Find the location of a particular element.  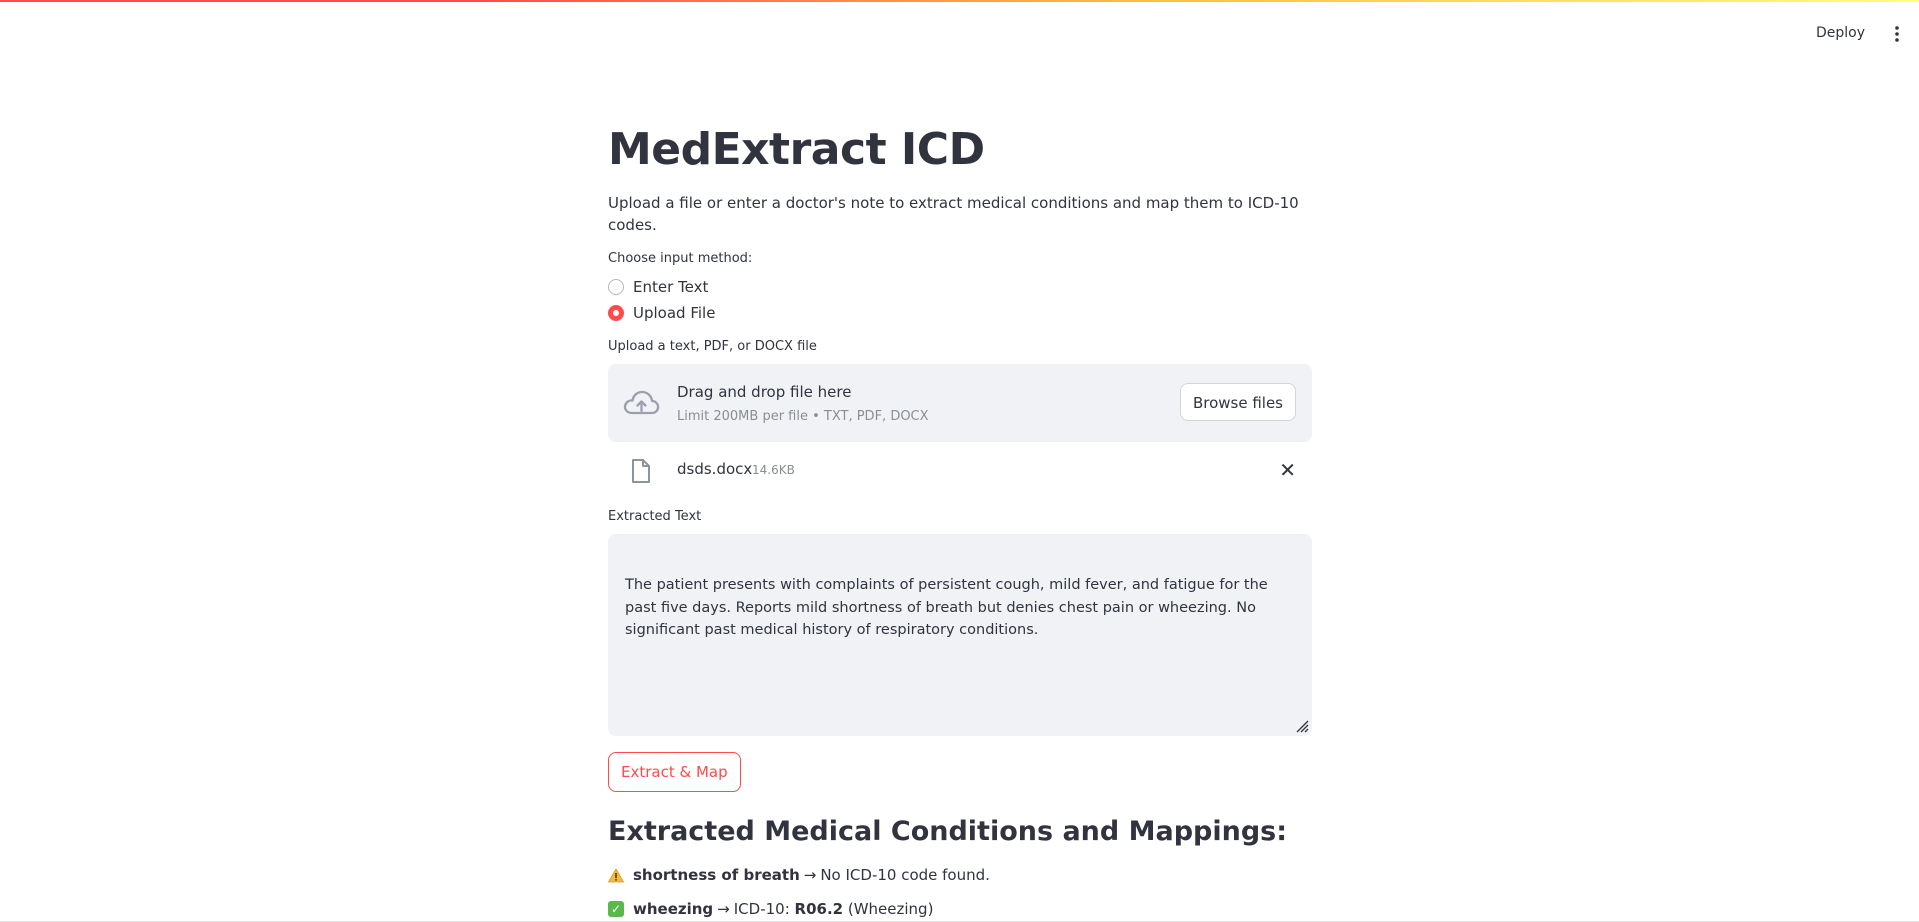

extracted-text-label: Extracted Text is located at coordinates (655, 516).